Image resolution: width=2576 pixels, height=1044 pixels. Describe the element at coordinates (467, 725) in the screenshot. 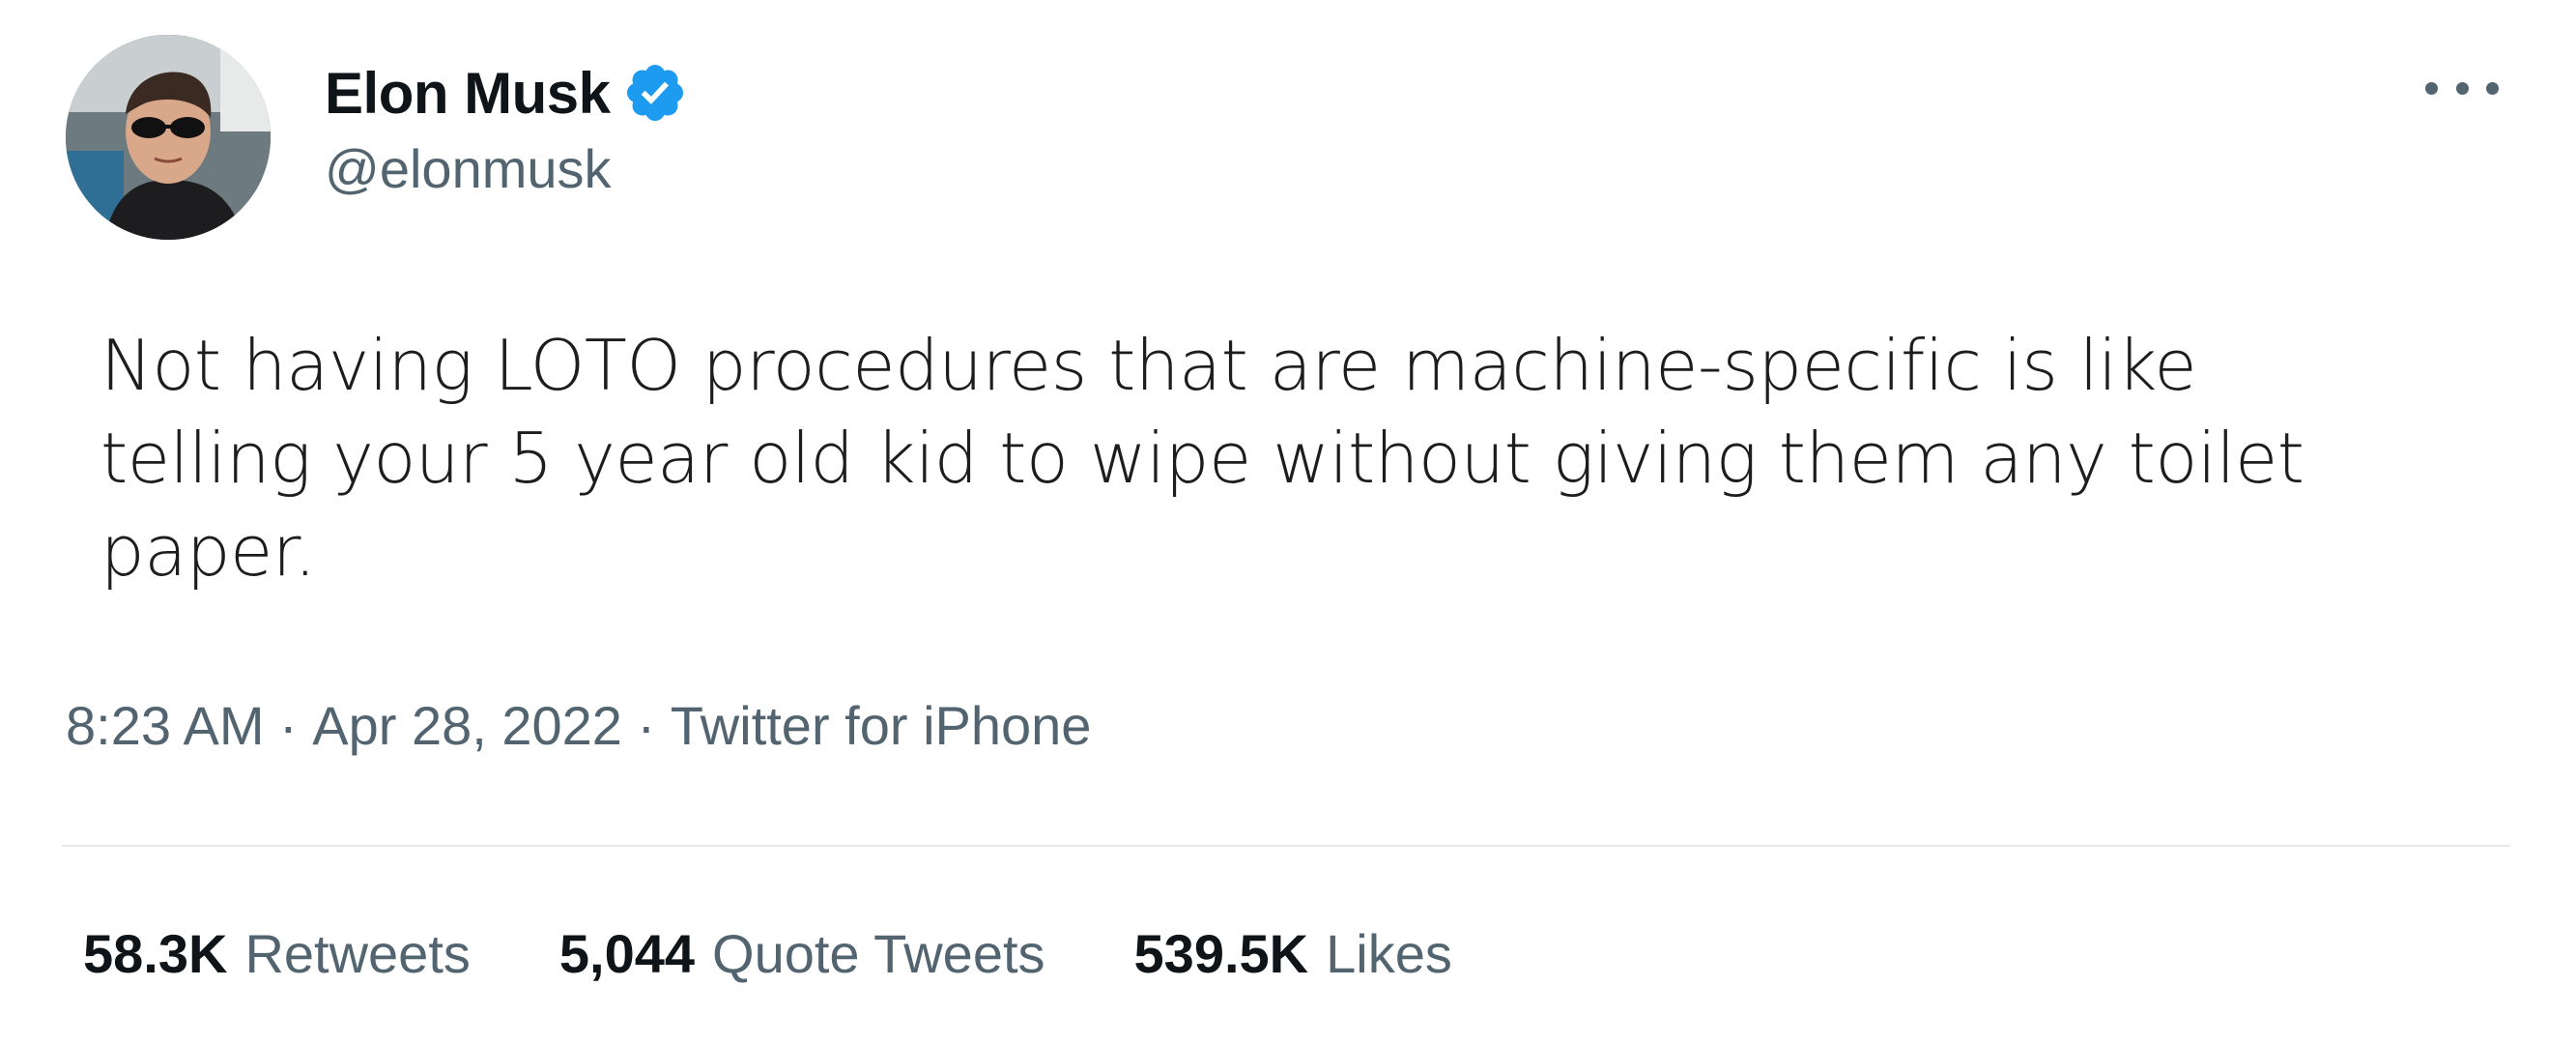

I see `tweet-date: Apr 28, 2022` at that location.